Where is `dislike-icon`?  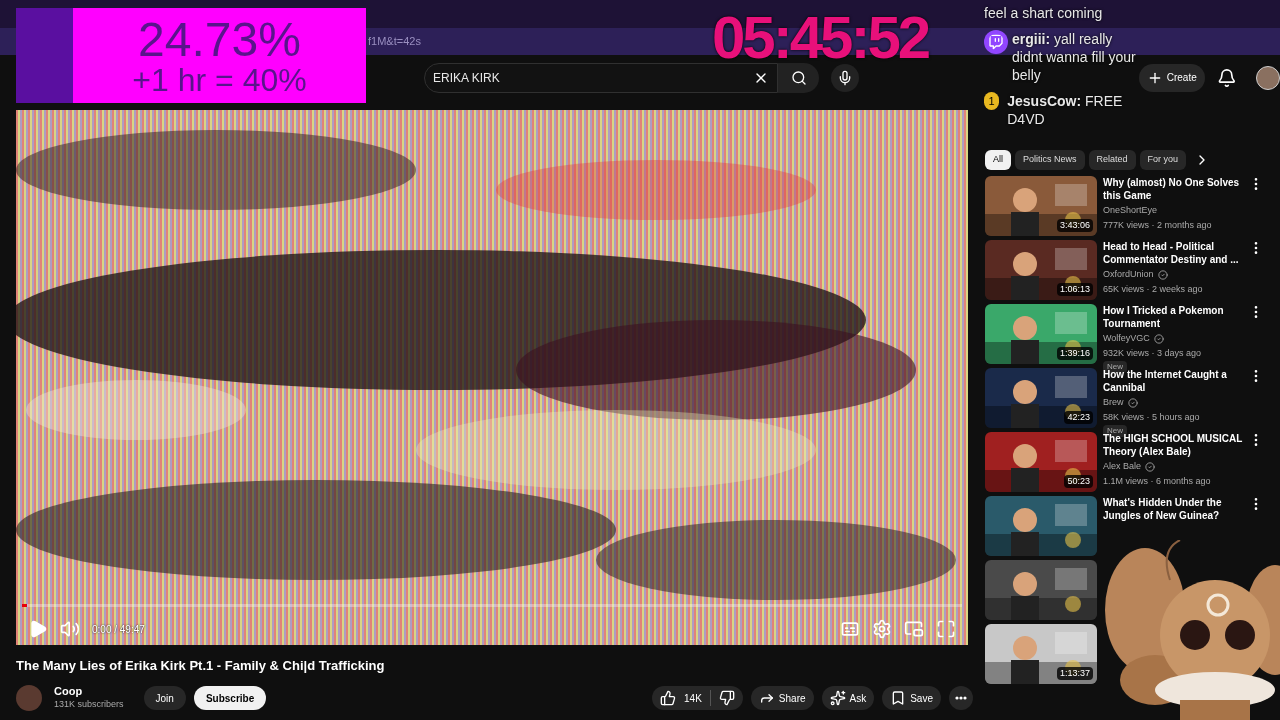
dislike-icon is located at coordinates (726, 698).